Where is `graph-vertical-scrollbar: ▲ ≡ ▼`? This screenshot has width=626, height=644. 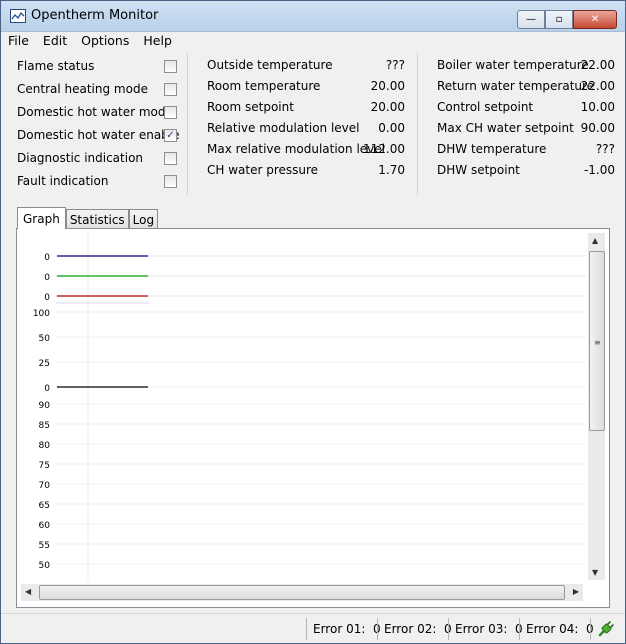 graph-vertical-scrollbar: ▲ ≡ ▼ is located at coordinates (596, 406).